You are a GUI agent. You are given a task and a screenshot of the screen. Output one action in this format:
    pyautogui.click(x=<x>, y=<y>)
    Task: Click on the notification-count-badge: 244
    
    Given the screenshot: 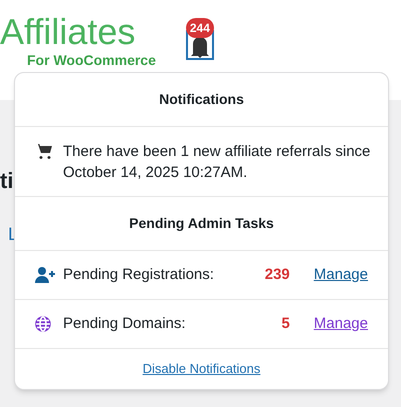 What is the action you would take?
    pyautogui.click(x=200, y=28)
    